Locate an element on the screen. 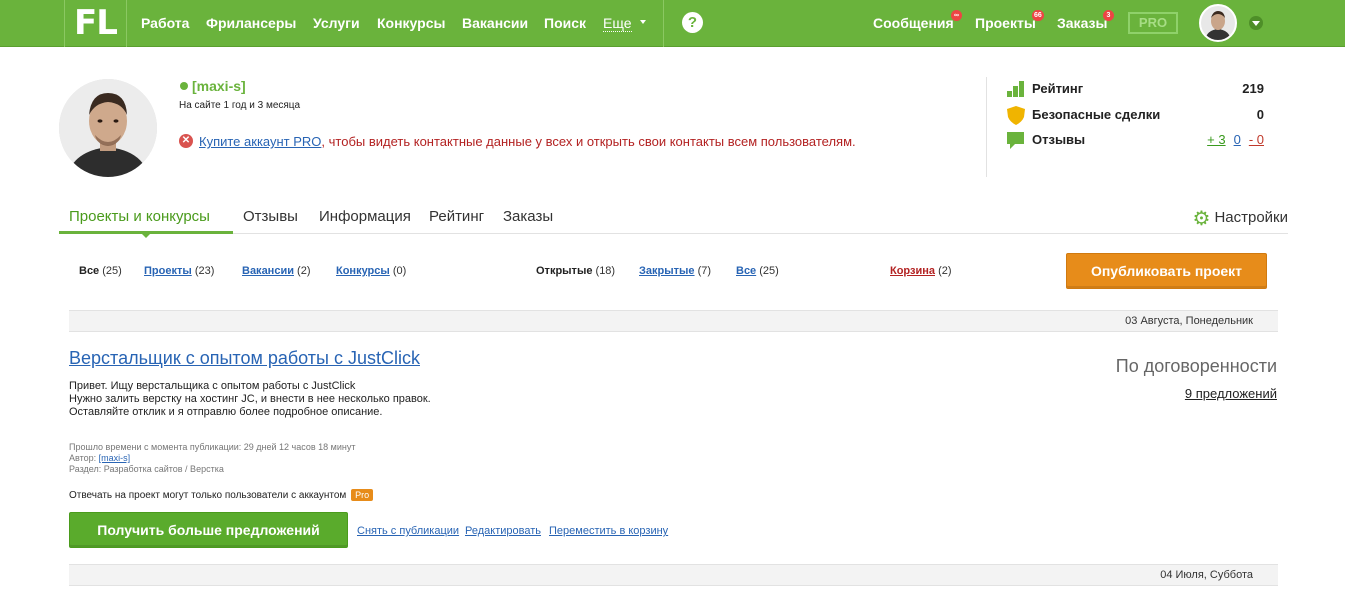  nav-services: Услуги is located at coordinates (336, 23).